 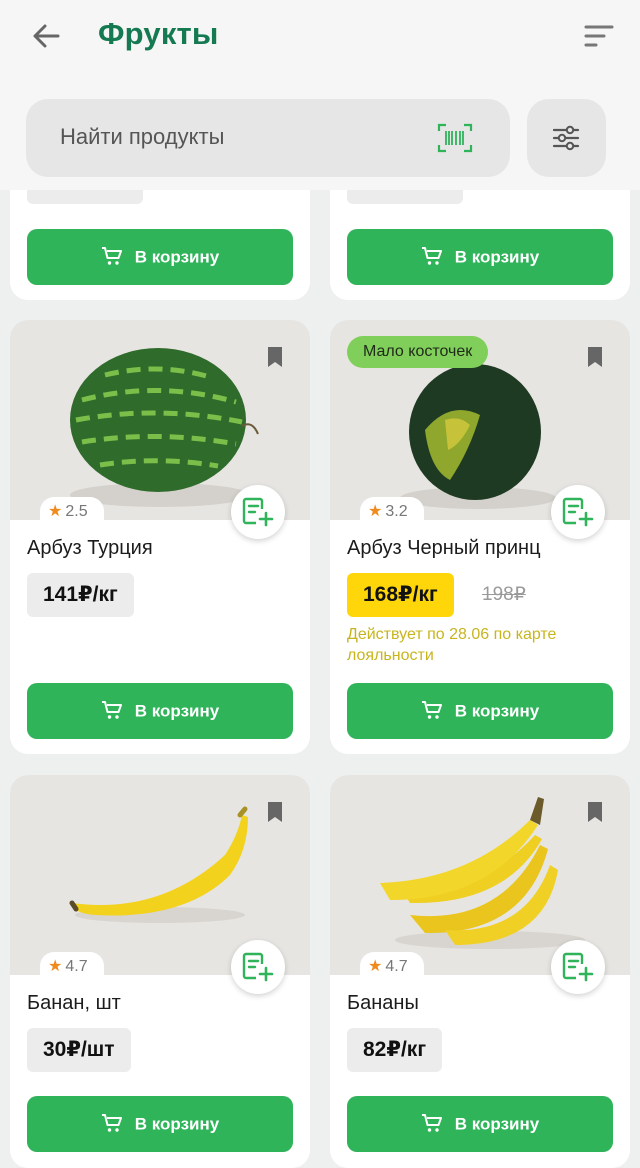 I want to click on product-price: 82₽/кг, so click(x=395, y=1050).